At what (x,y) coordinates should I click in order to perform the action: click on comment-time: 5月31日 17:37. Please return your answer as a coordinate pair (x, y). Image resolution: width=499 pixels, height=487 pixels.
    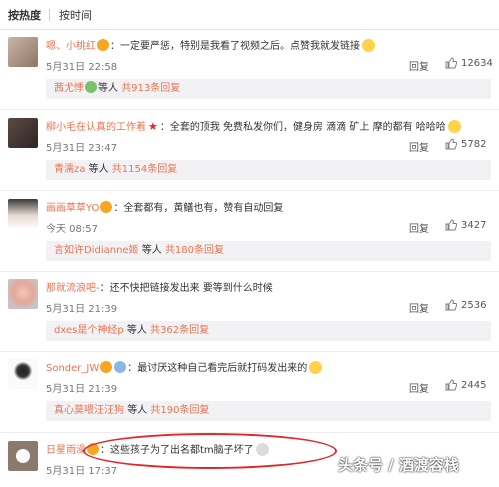
    Looking at the image, I should click on (82, 471).